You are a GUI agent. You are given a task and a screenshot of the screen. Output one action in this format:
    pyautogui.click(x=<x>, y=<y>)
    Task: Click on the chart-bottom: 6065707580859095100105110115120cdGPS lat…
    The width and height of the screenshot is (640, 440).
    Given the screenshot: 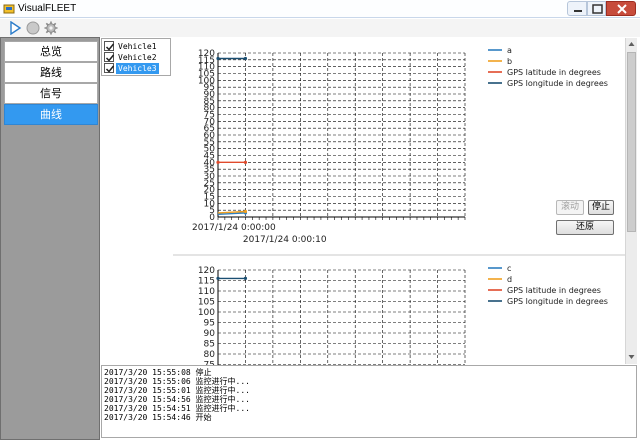 What is the action you would take?
    pyautogui.click(x=403, y=315)
    